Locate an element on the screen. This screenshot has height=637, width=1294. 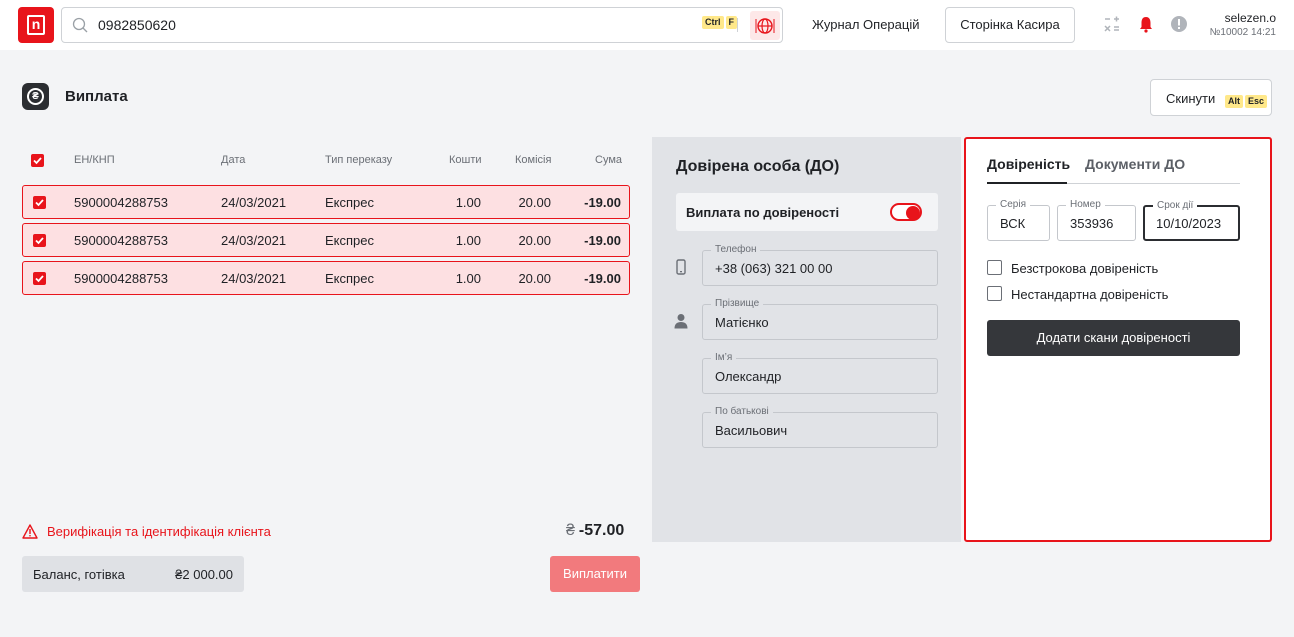
nonstandard-poa-label: Нестандартна довіреність is located at coordinates (1090, 294).